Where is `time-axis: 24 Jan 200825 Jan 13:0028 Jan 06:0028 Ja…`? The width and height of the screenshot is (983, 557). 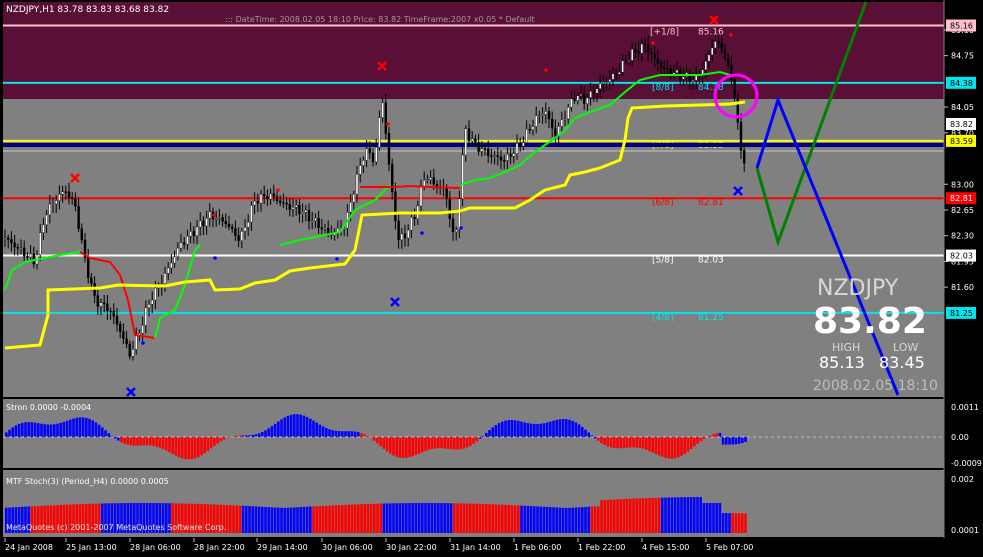 time-axis: 24 Jan 200825 Jan 13:0028 Jan 06:0028 Ja… is located at coordinates (379, 545).